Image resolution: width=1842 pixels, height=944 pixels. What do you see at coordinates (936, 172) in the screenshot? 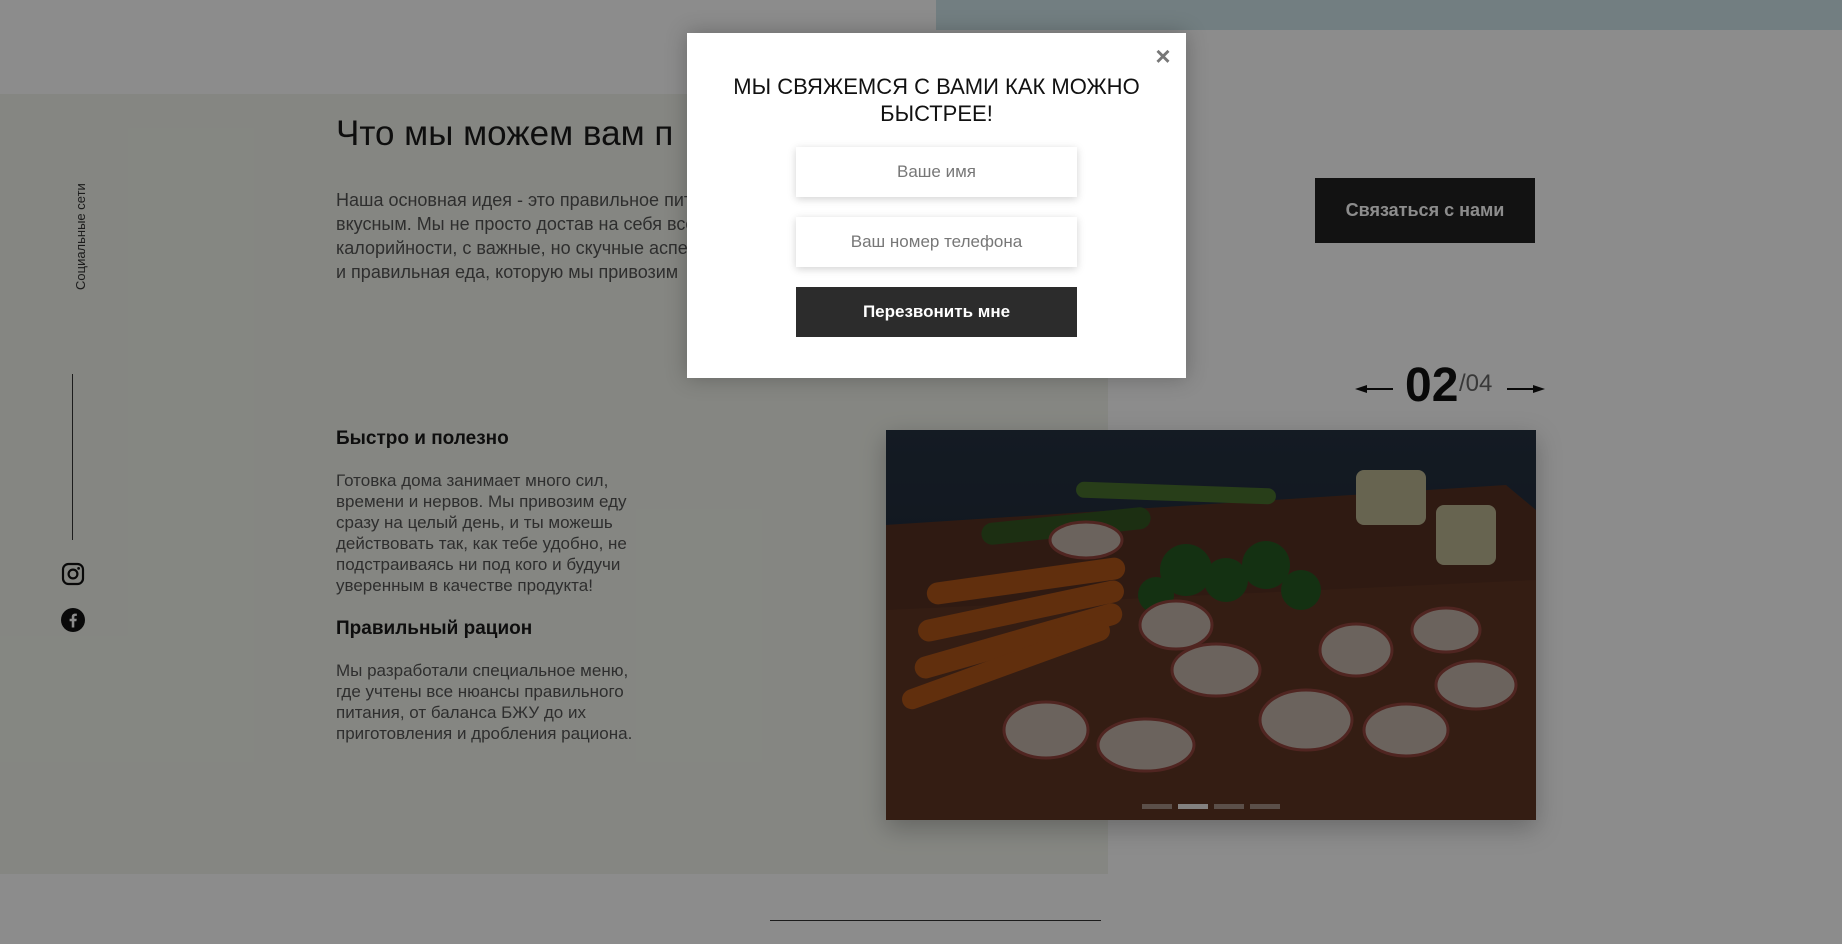
I see `name-input` at bounding box center [936, 172].